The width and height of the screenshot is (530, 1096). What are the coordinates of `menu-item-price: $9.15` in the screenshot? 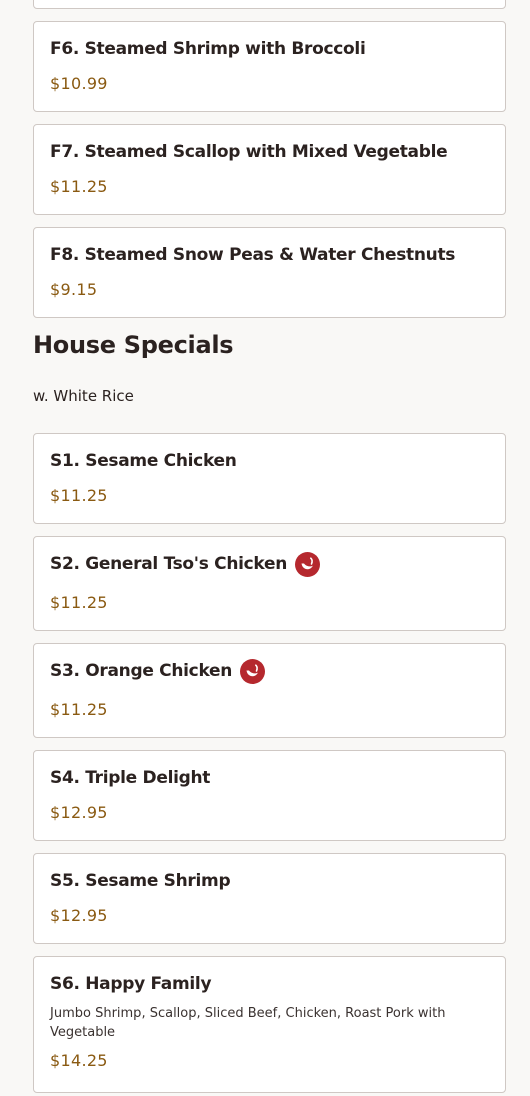 It's located at (74, 289).